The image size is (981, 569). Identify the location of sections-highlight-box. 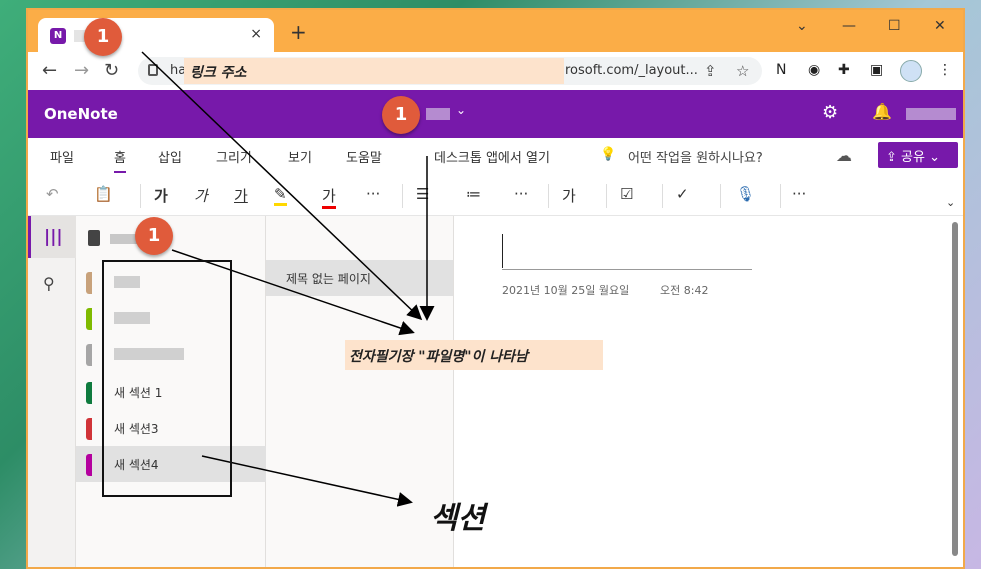
(167, 378).